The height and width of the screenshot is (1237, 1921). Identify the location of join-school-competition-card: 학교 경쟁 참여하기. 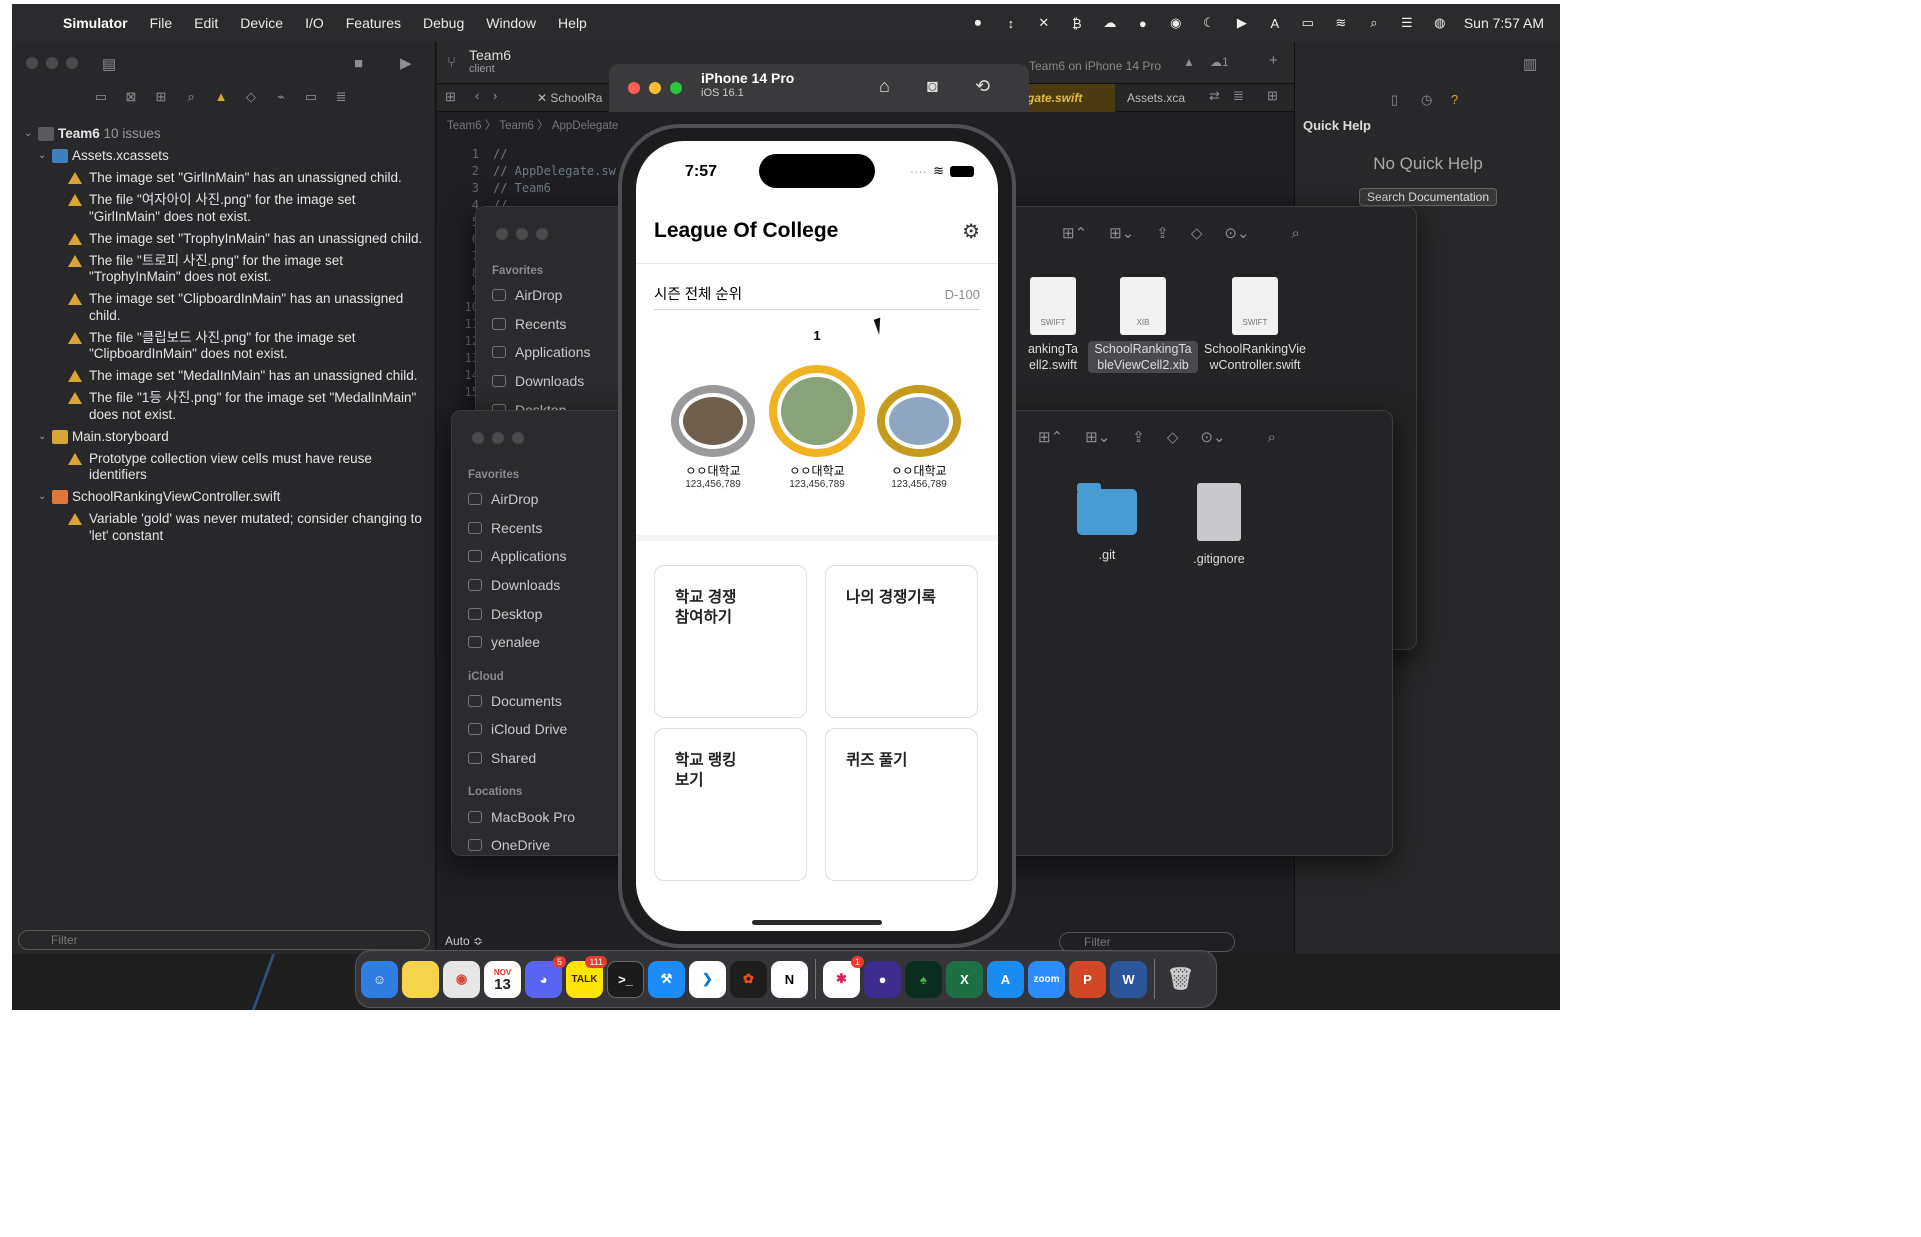
(730, 641).